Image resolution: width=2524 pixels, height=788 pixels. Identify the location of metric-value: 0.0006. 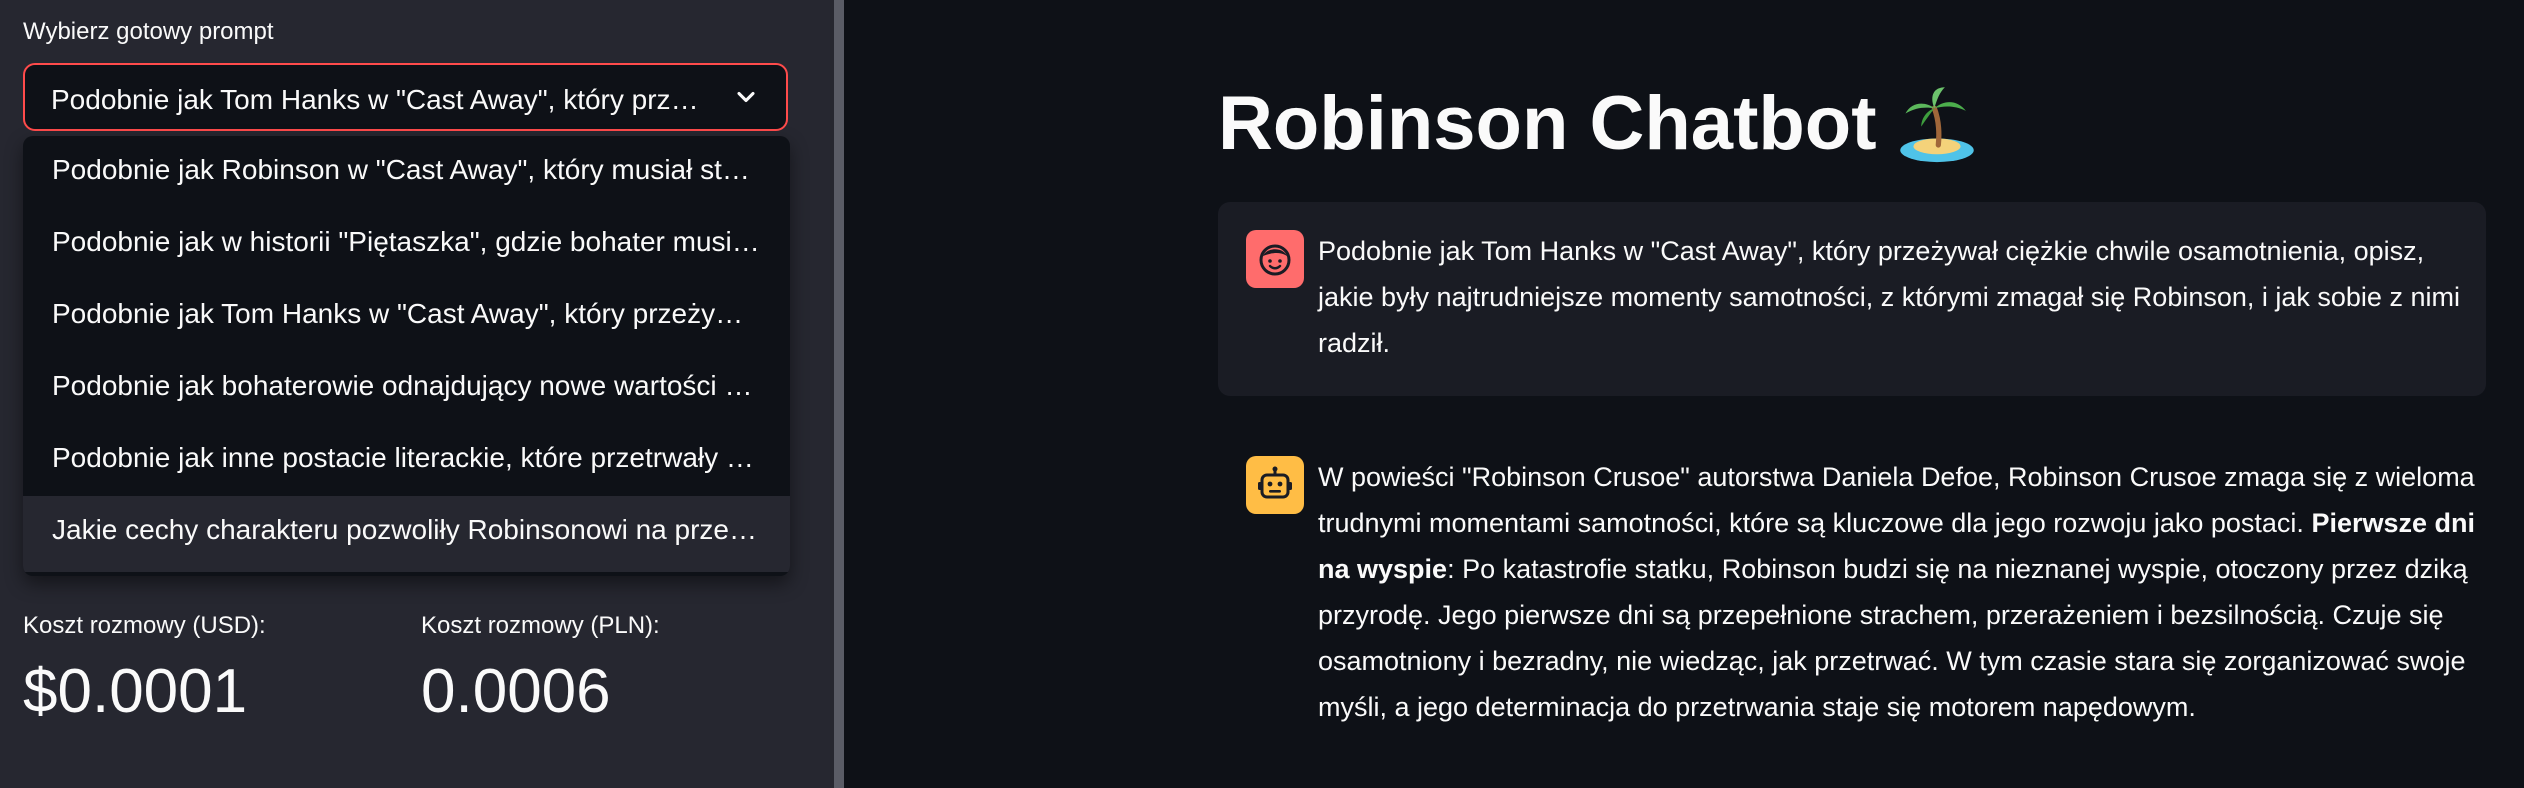
(516, 691).